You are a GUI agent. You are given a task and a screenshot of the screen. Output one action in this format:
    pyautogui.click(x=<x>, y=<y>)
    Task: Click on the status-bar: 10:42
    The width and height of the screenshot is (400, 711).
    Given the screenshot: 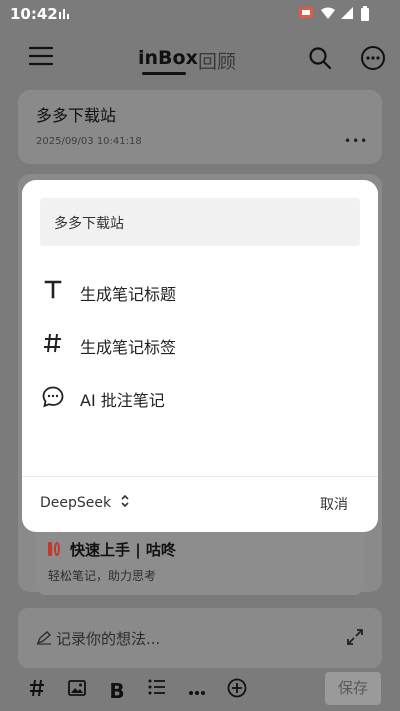 What is the action you would take?
    pyautogui.click(x=200, y=14)
    